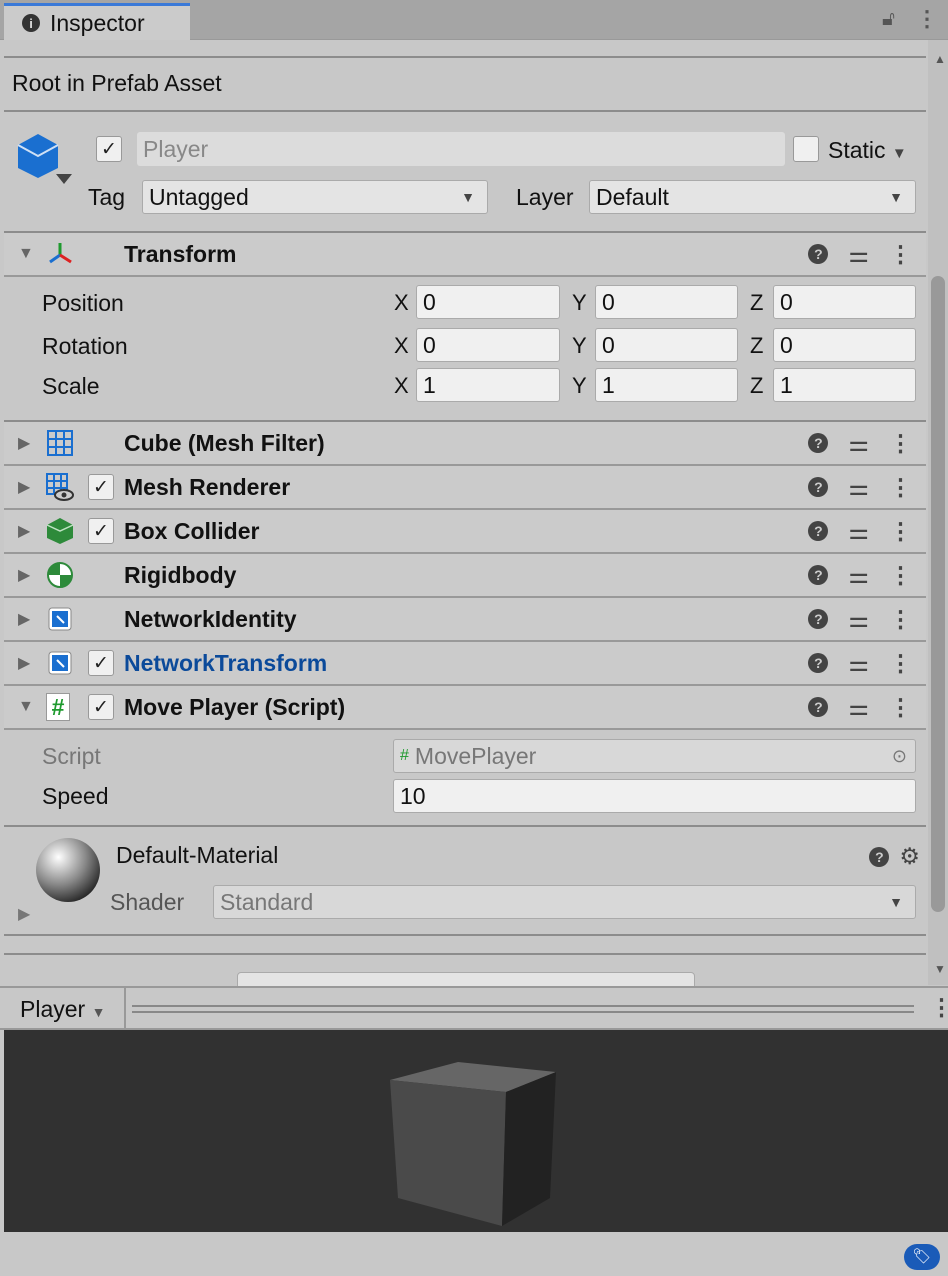  I want to click on tab-inspector: i Inspector, so click(97, 21).